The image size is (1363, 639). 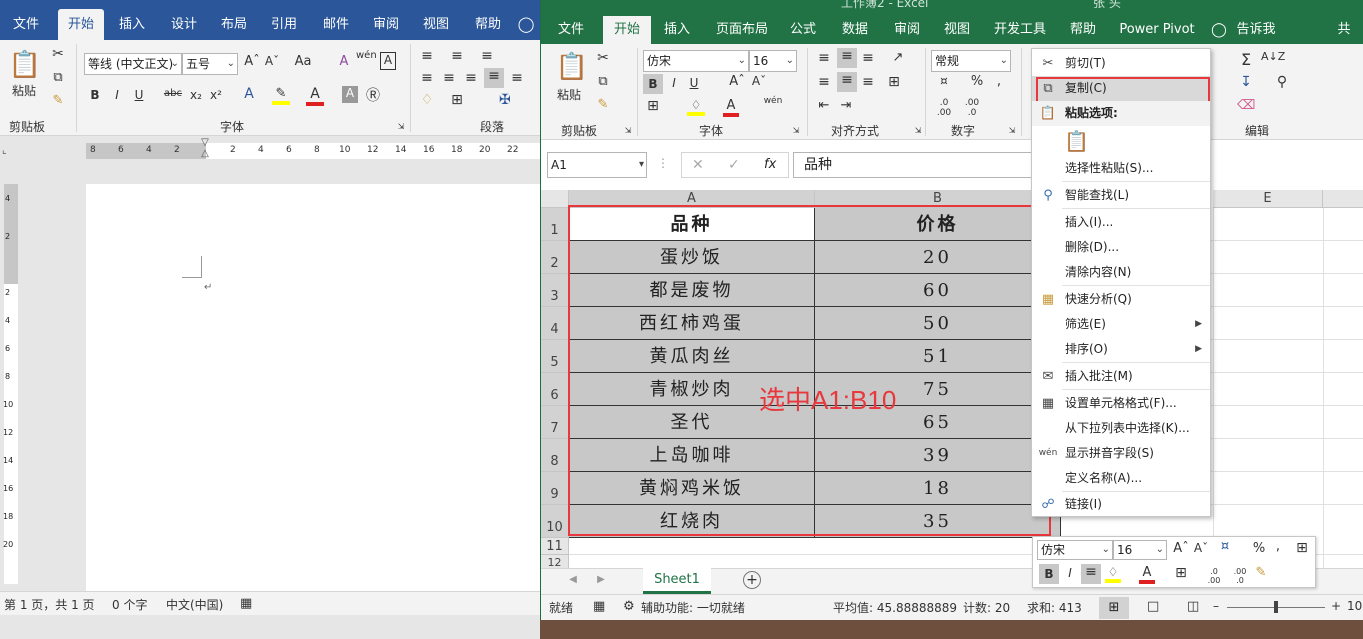 What do you see at coordinates (1246, 59) in the screenshot?
I see `autosum-icon: Σ` at bounding box center [1246, 59].